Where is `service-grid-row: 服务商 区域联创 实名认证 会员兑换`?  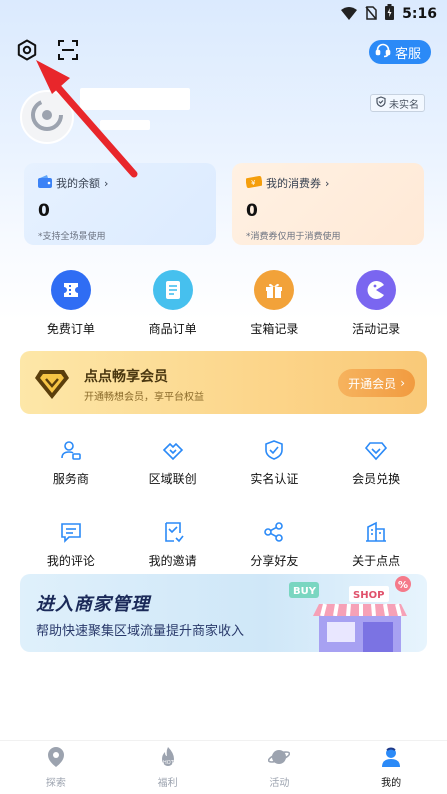
service-grid-row: 服务商 区域联创 实名认证 会员兑换 is located at coordinates (223, 469).